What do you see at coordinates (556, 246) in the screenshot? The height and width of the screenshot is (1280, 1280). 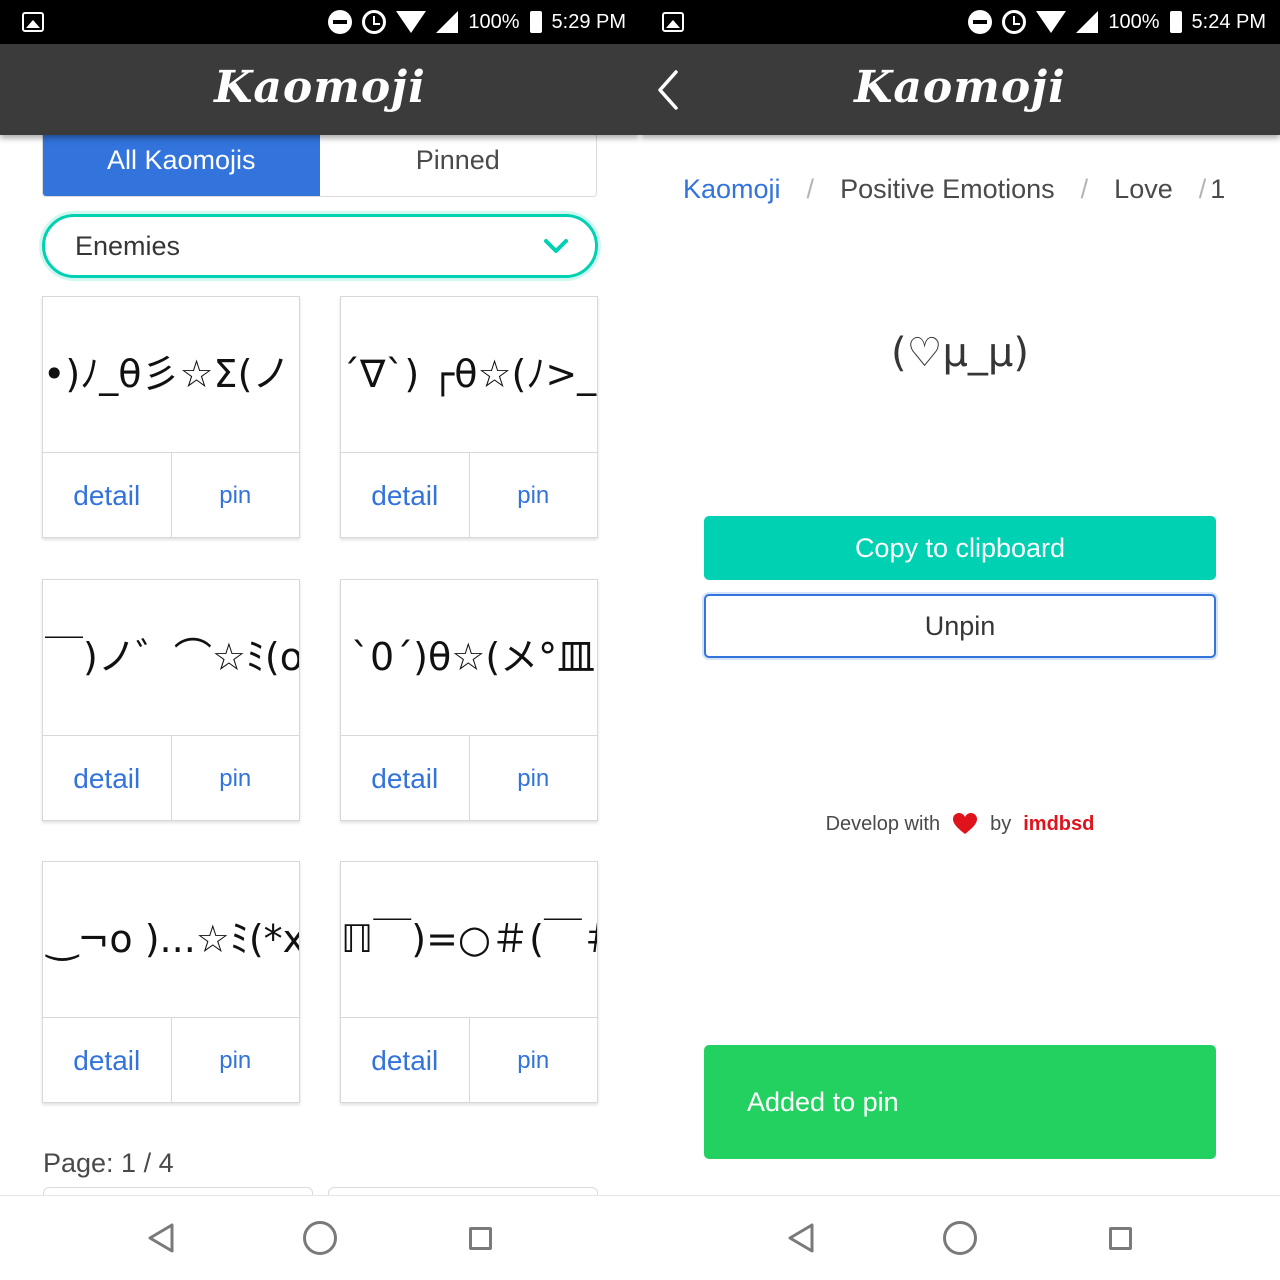 I see `chevron-down-icon` at bounding box center [556, 246].